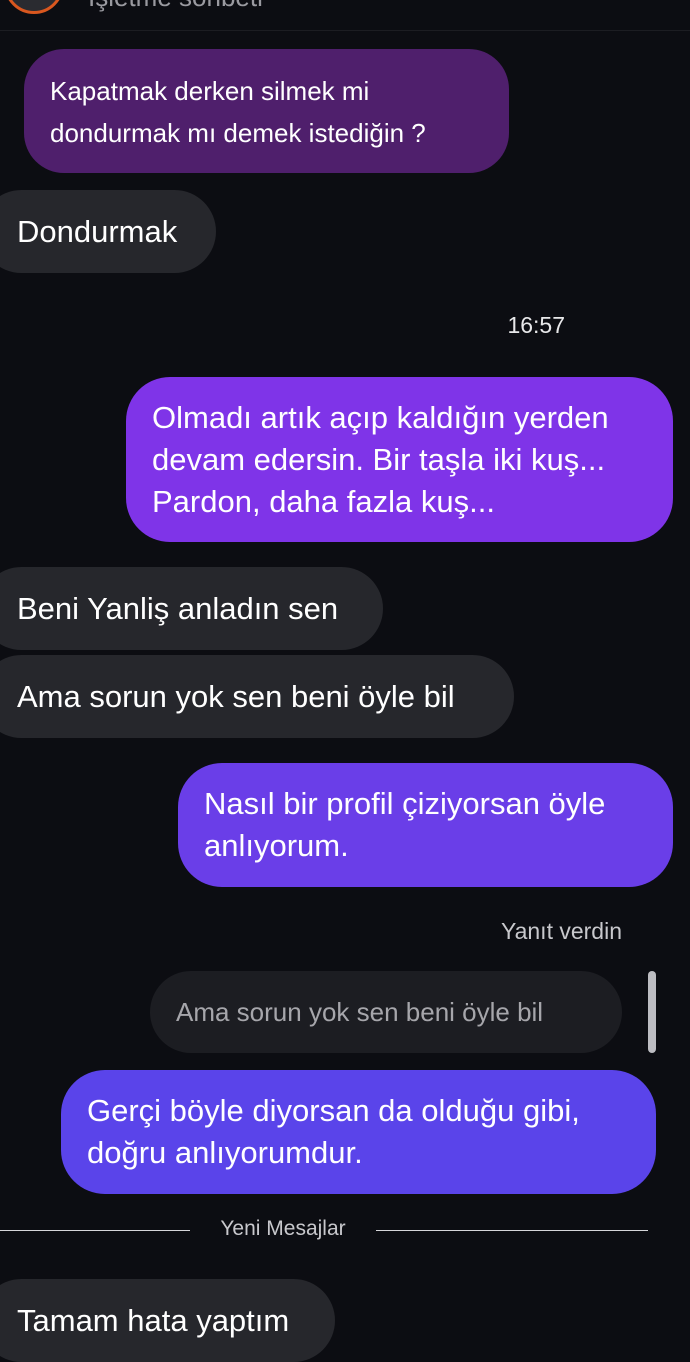  What do you see at coordinates (95, 1230) in the screenshot?
I see `divider-line-left` at bounding box center [95, 1230].